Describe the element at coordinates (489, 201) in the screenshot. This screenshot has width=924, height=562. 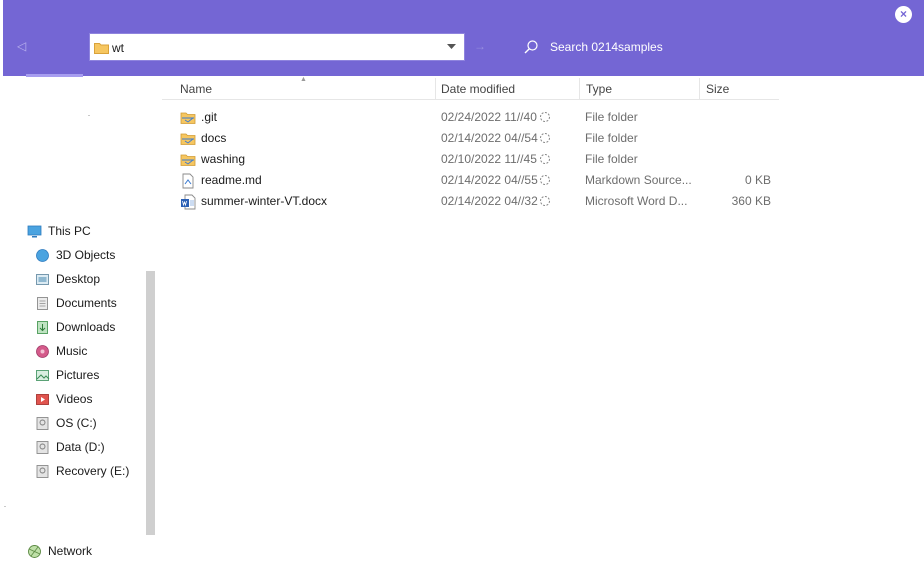
I see `file-date: 02/14/2022 04//32` at that location.